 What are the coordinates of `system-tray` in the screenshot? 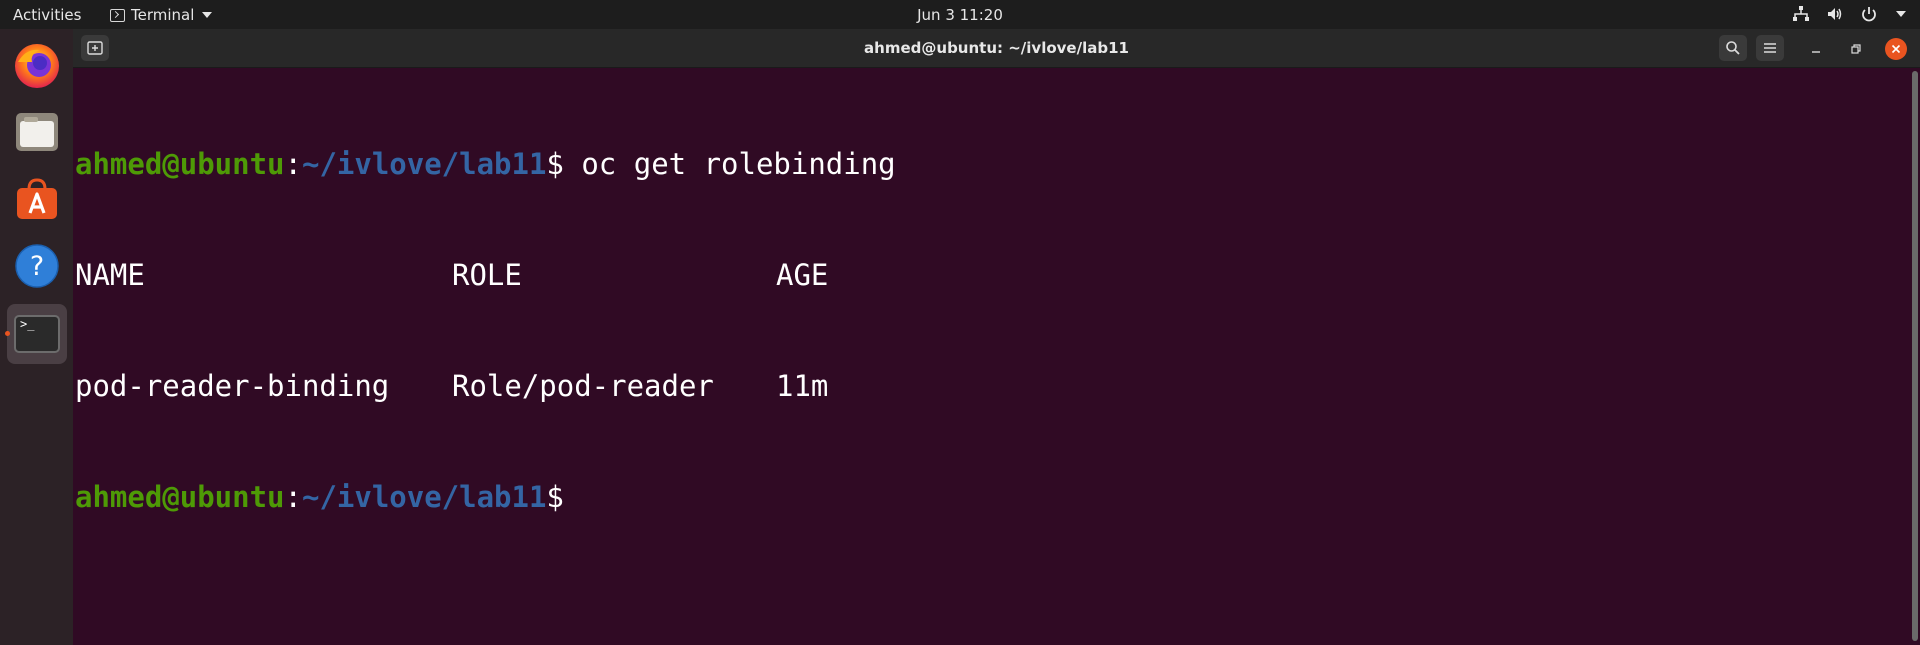 It's located at (1849, 14).